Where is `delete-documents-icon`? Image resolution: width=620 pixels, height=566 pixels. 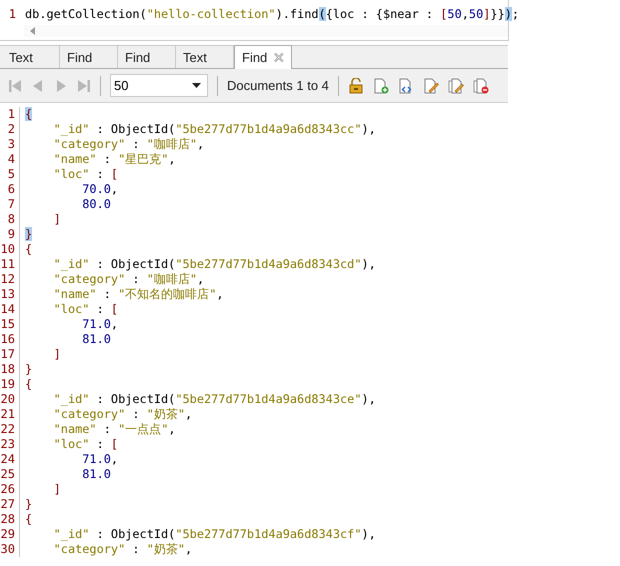 delete-documents-icon is located at coordinates (480, 86).